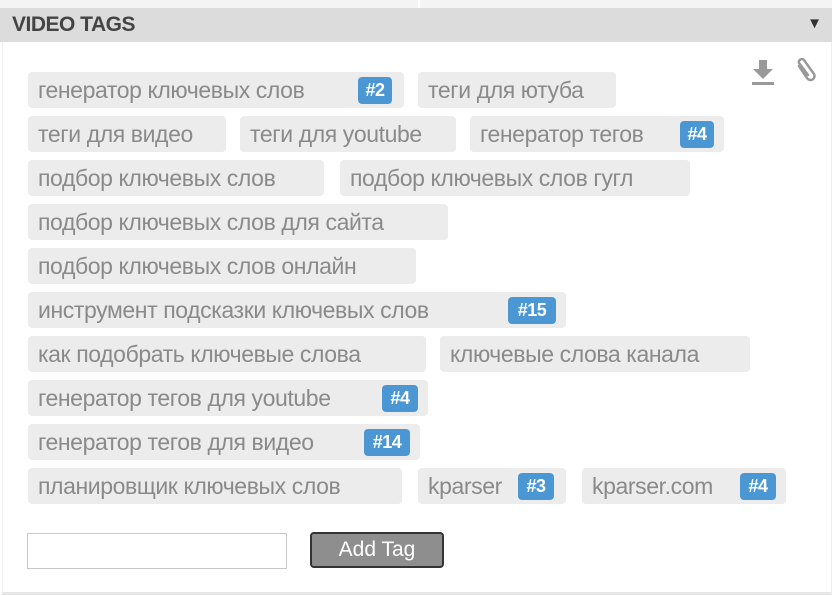  What do you see at coordinates (176, 442) in the screenshot?
I see `tag-label: генератор тегов для видео` at bounding box center [176, 442].